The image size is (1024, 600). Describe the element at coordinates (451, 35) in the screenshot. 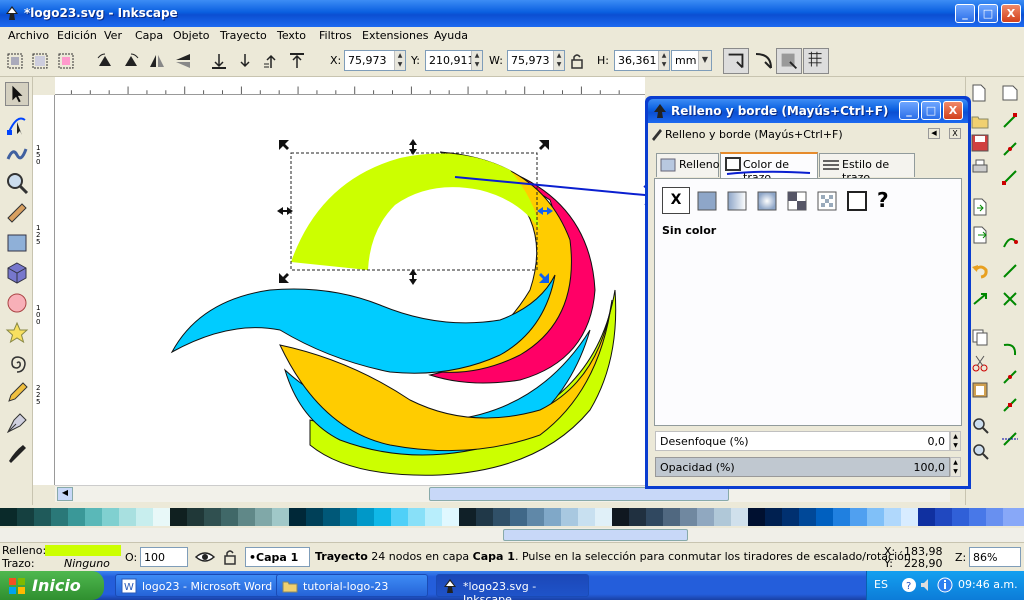

I see `menu-ayuda: Ayuda` at that location.